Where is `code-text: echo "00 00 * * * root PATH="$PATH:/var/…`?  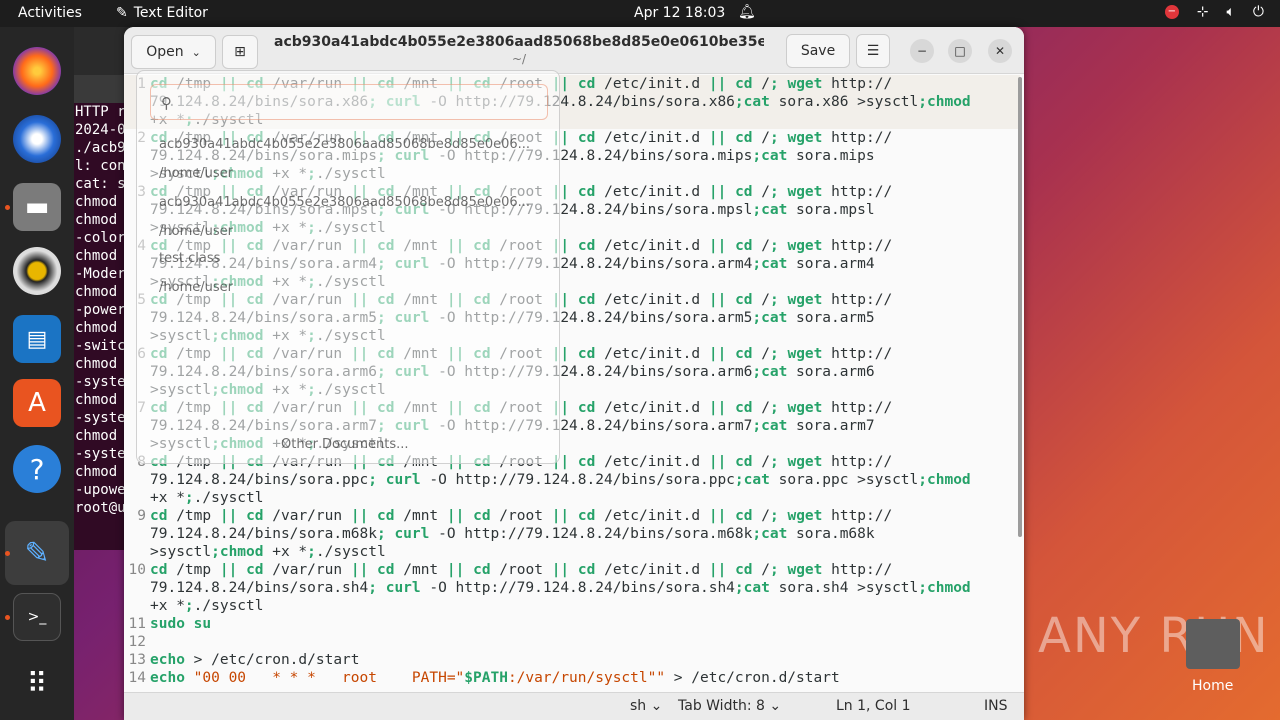
code-text: echo "00 00 * * * root PATH="$PATH:/var/… is located at coordinates (495, 678).